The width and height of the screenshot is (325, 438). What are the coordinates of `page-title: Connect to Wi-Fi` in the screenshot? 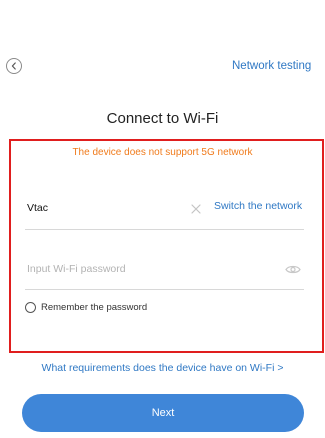 It's located at (162, 118).